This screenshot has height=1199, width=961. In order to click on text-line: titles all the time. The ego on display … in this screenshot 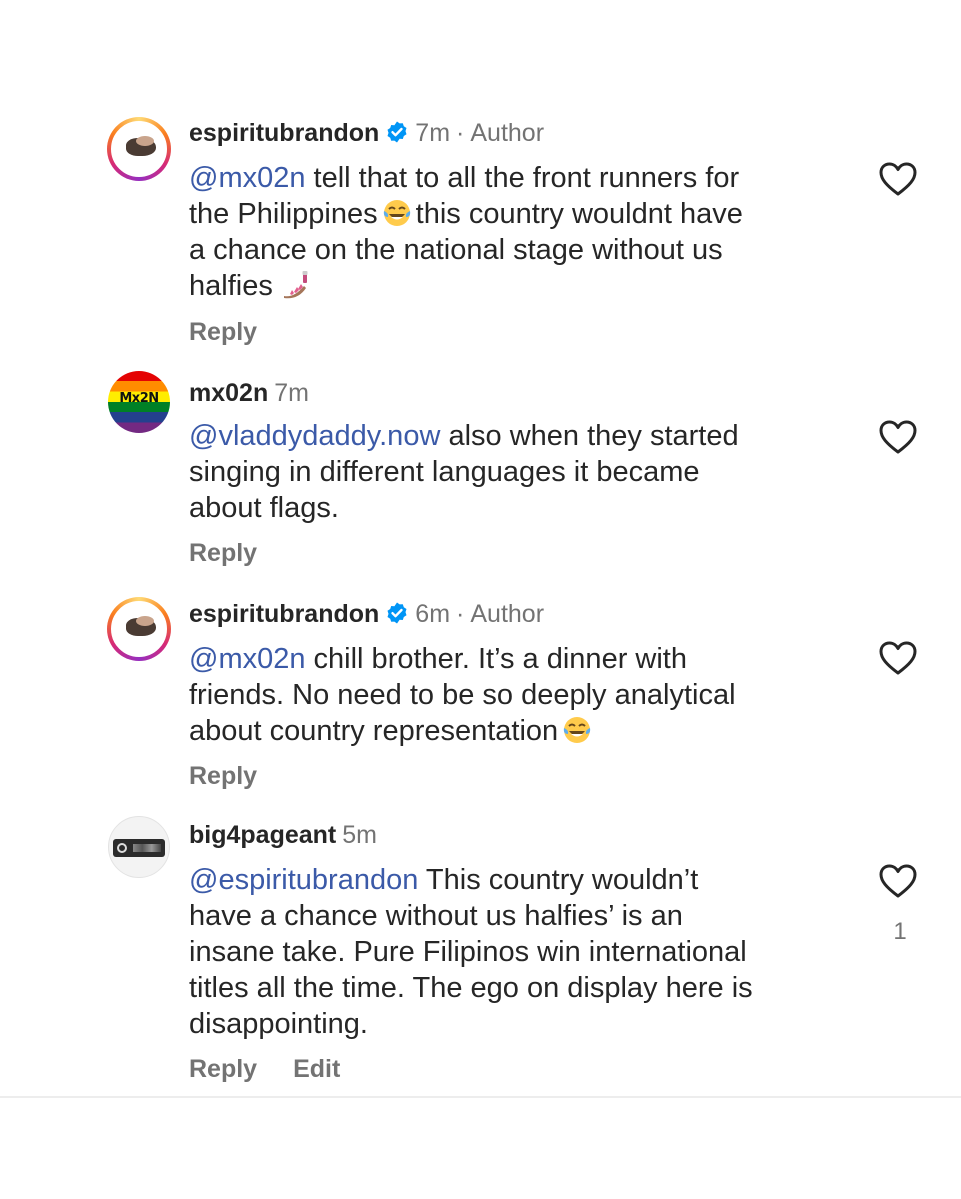, I will do `click(471, 988)`.